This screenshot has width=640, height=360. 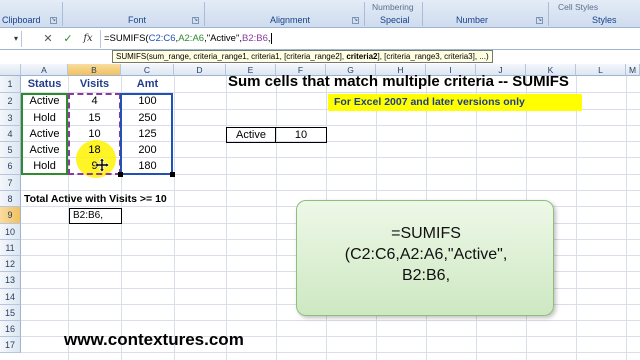 What do you see at coordinates (162, 38) in the screenshot?
I see `formula-ref-sum-range: C2:C6` at bounding box center [162, 38].